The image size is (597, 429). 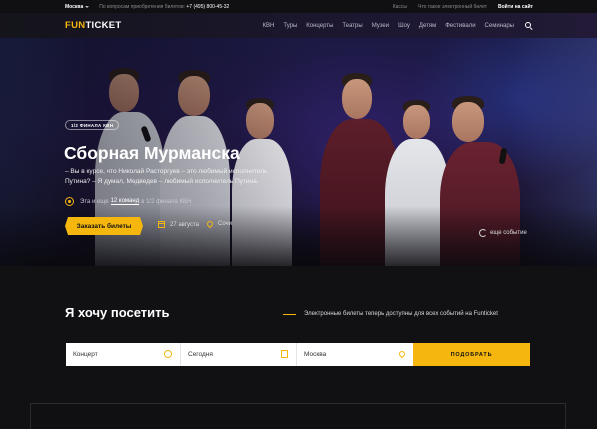 I want to click on content-panel, so click(x=298, y=416).